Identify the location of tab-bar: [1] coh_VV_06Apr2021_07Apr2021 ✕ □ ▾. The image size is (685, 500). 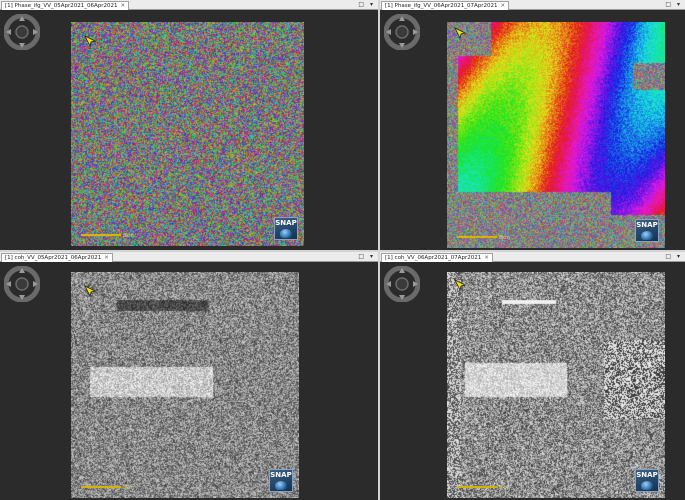
(532, 257).